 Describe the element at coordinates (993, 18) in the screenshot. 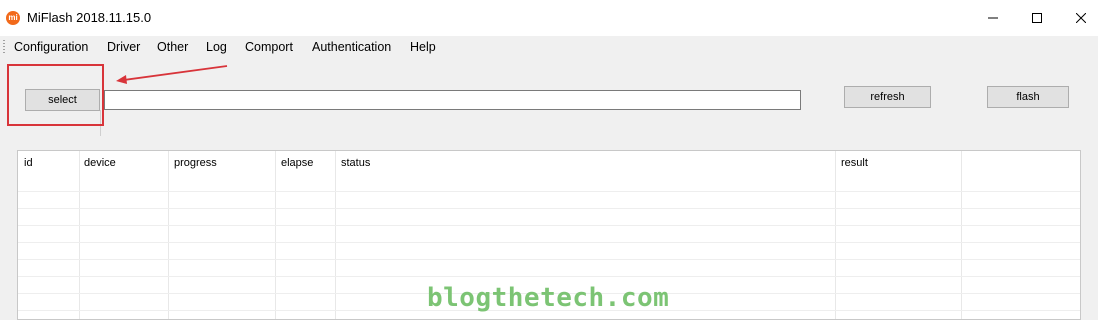

I see `minimize-icon` at that location.